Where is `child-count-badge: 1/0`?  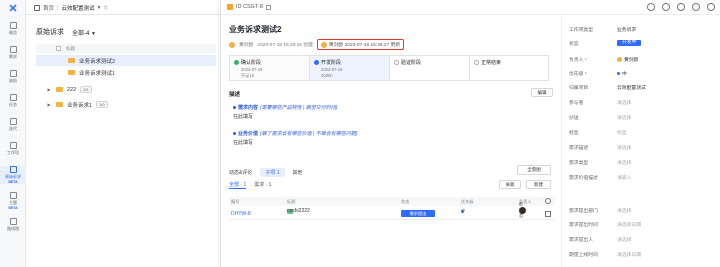
child-count-badge: 1/0 is located at coordinates (102, 104).